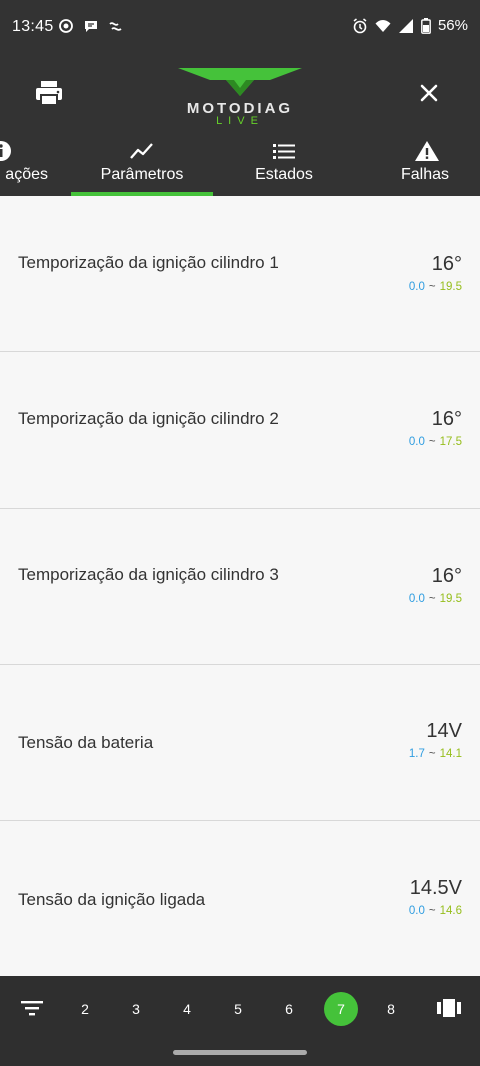 The image size is (480, 1066). I want to click on wavy-arrow-icon, so click(115, 26).